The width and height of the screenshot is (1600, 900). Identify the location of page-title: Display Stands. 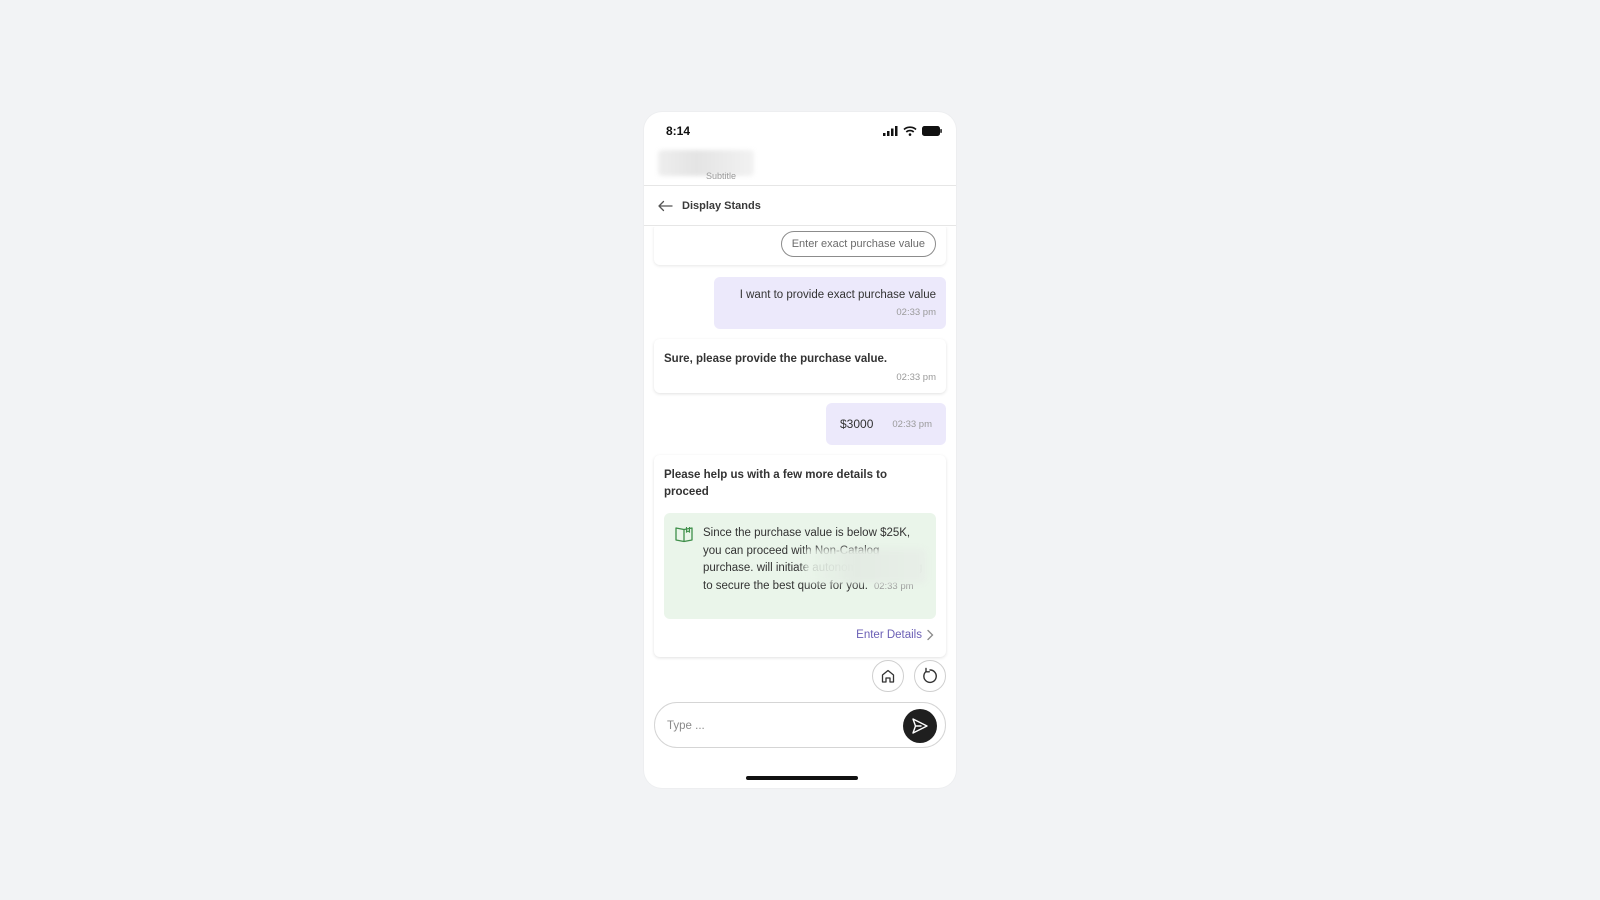
(721, 205).